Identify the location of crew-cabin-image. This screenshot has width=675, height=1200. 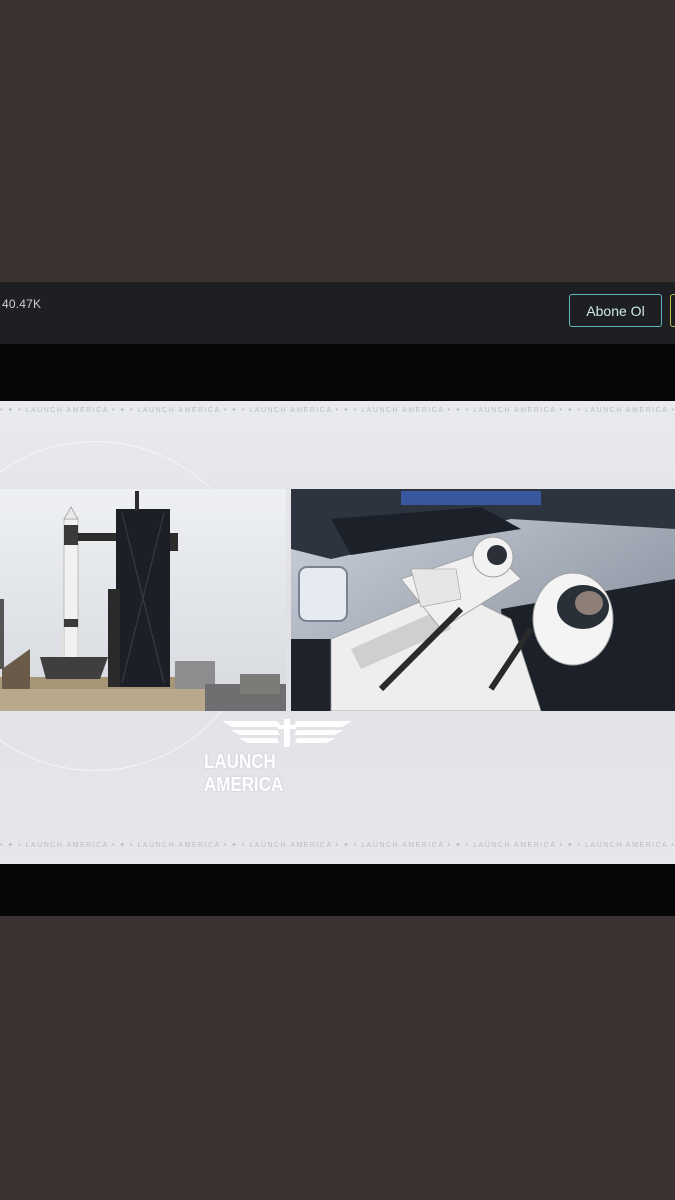
(483, 600).